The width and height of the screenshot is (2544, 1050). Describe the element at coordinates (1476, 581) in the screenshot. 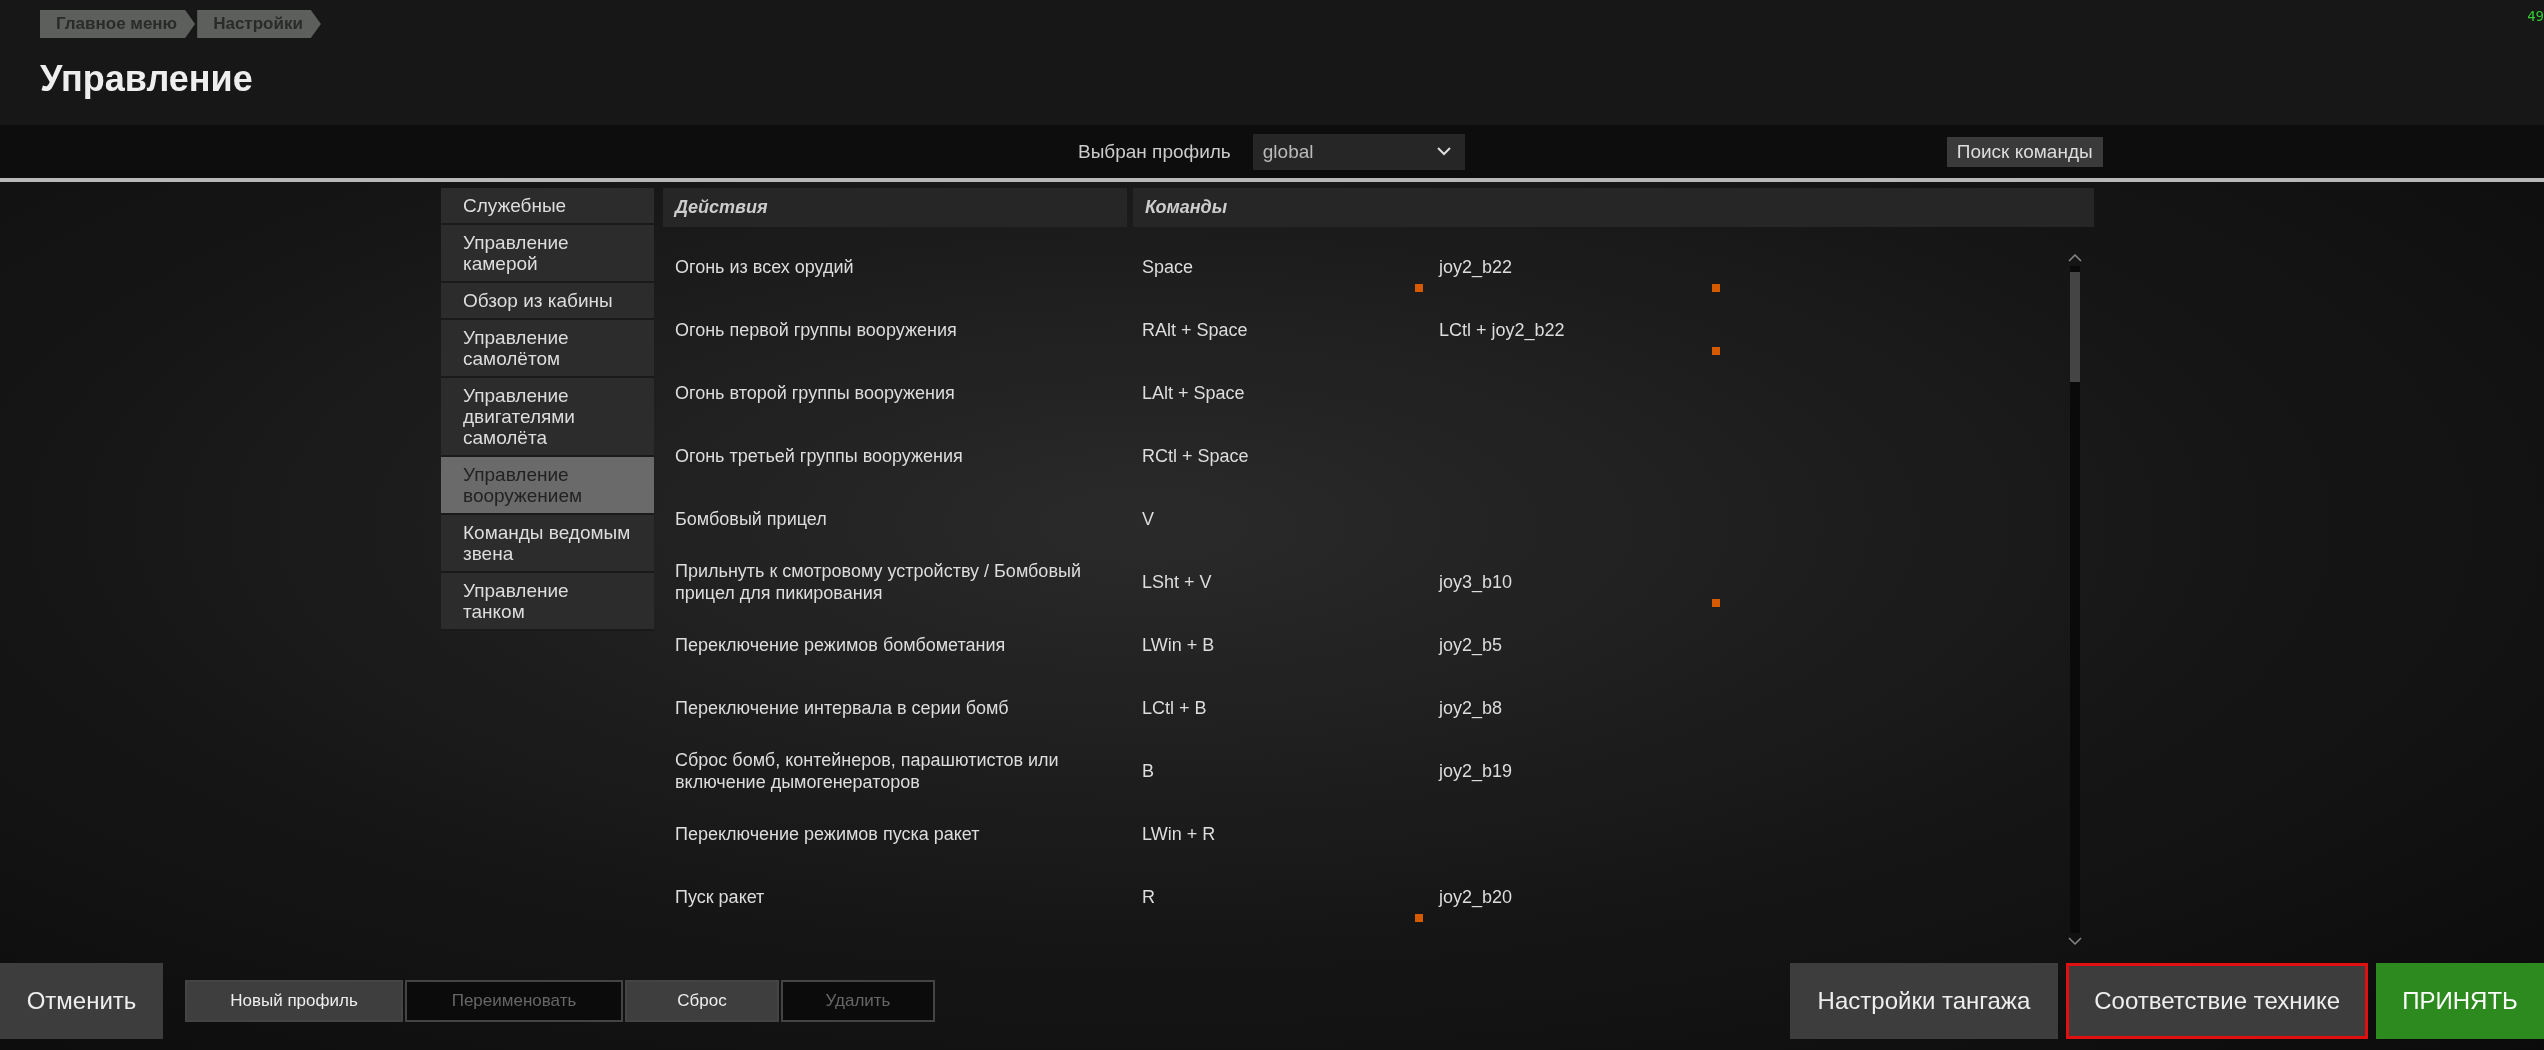

I see `key-binding-cell: joy3_b10` at that location.